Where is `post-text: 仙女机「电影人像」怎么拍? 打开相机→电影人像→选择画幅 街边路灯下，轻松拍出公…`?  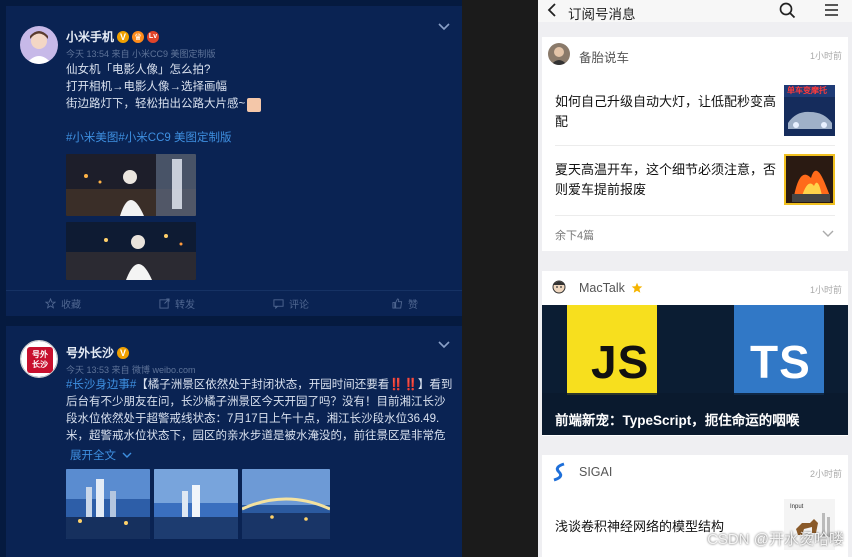 post-text: 仙女机「电影人像」怎么拍? 打开相机→电影人像→选择画幅 街边路灯下，轻松拍出公… is located at coordinates (260, 104).